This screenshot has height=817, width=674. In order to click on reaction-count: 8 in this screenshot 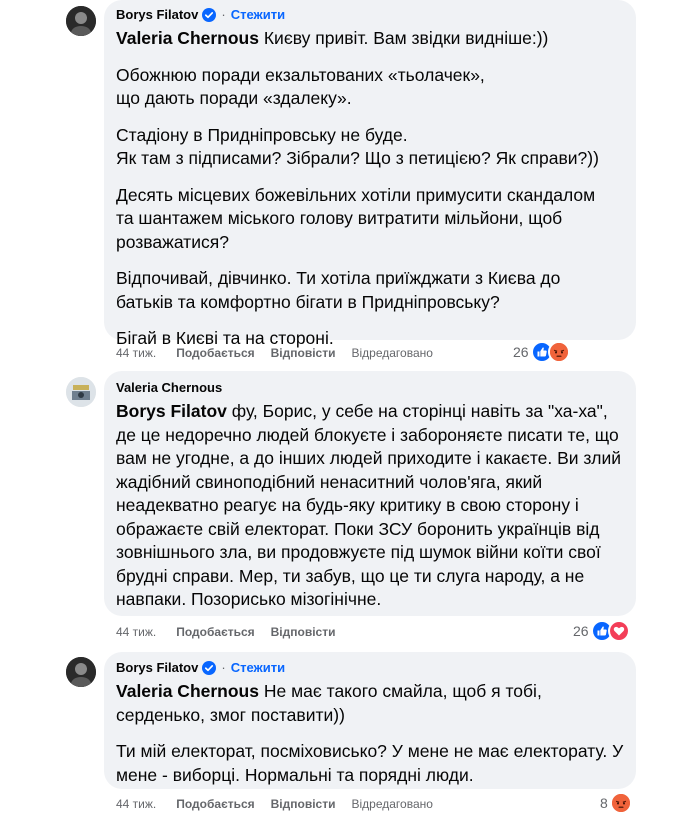, I will do `click(604, 803)`.